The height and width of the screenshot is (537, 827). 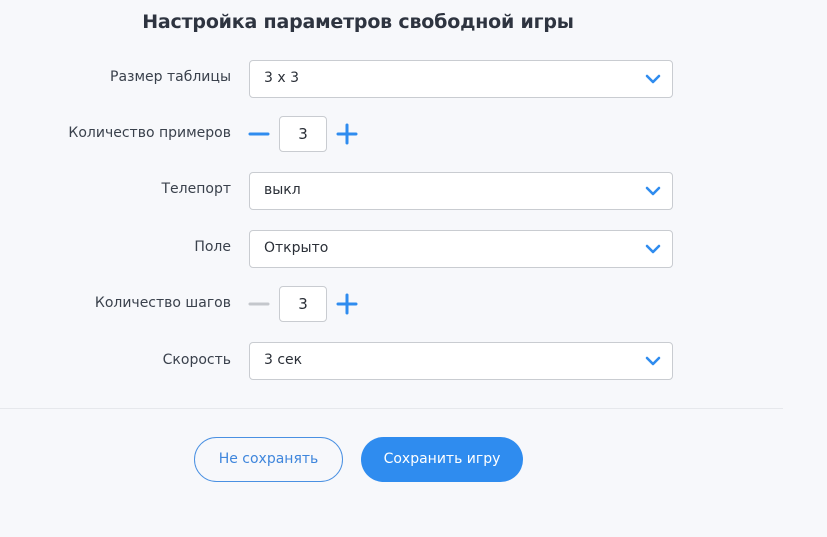 What do you see at coordinates (196, 189) in the screenshot?
I see `teleport-label: Телепорт` at bounding box center [196, 189].